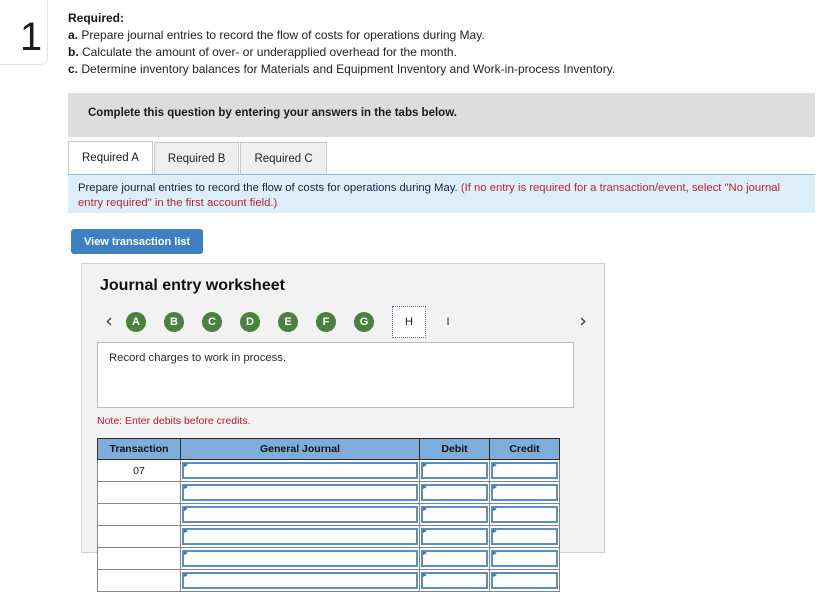 This screenshot has height=592, width=827. What do you see at coordinates (524, 449) in the screenshot?
I see `column-header-credit: Credit` at bounding box center [524, 449].